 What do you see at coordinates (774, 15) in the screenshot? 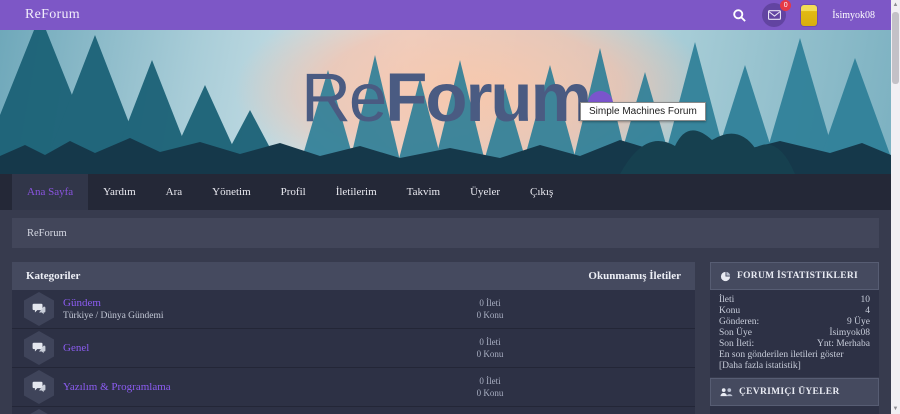
I see `mail-icon` at bounding box center [774, 15].